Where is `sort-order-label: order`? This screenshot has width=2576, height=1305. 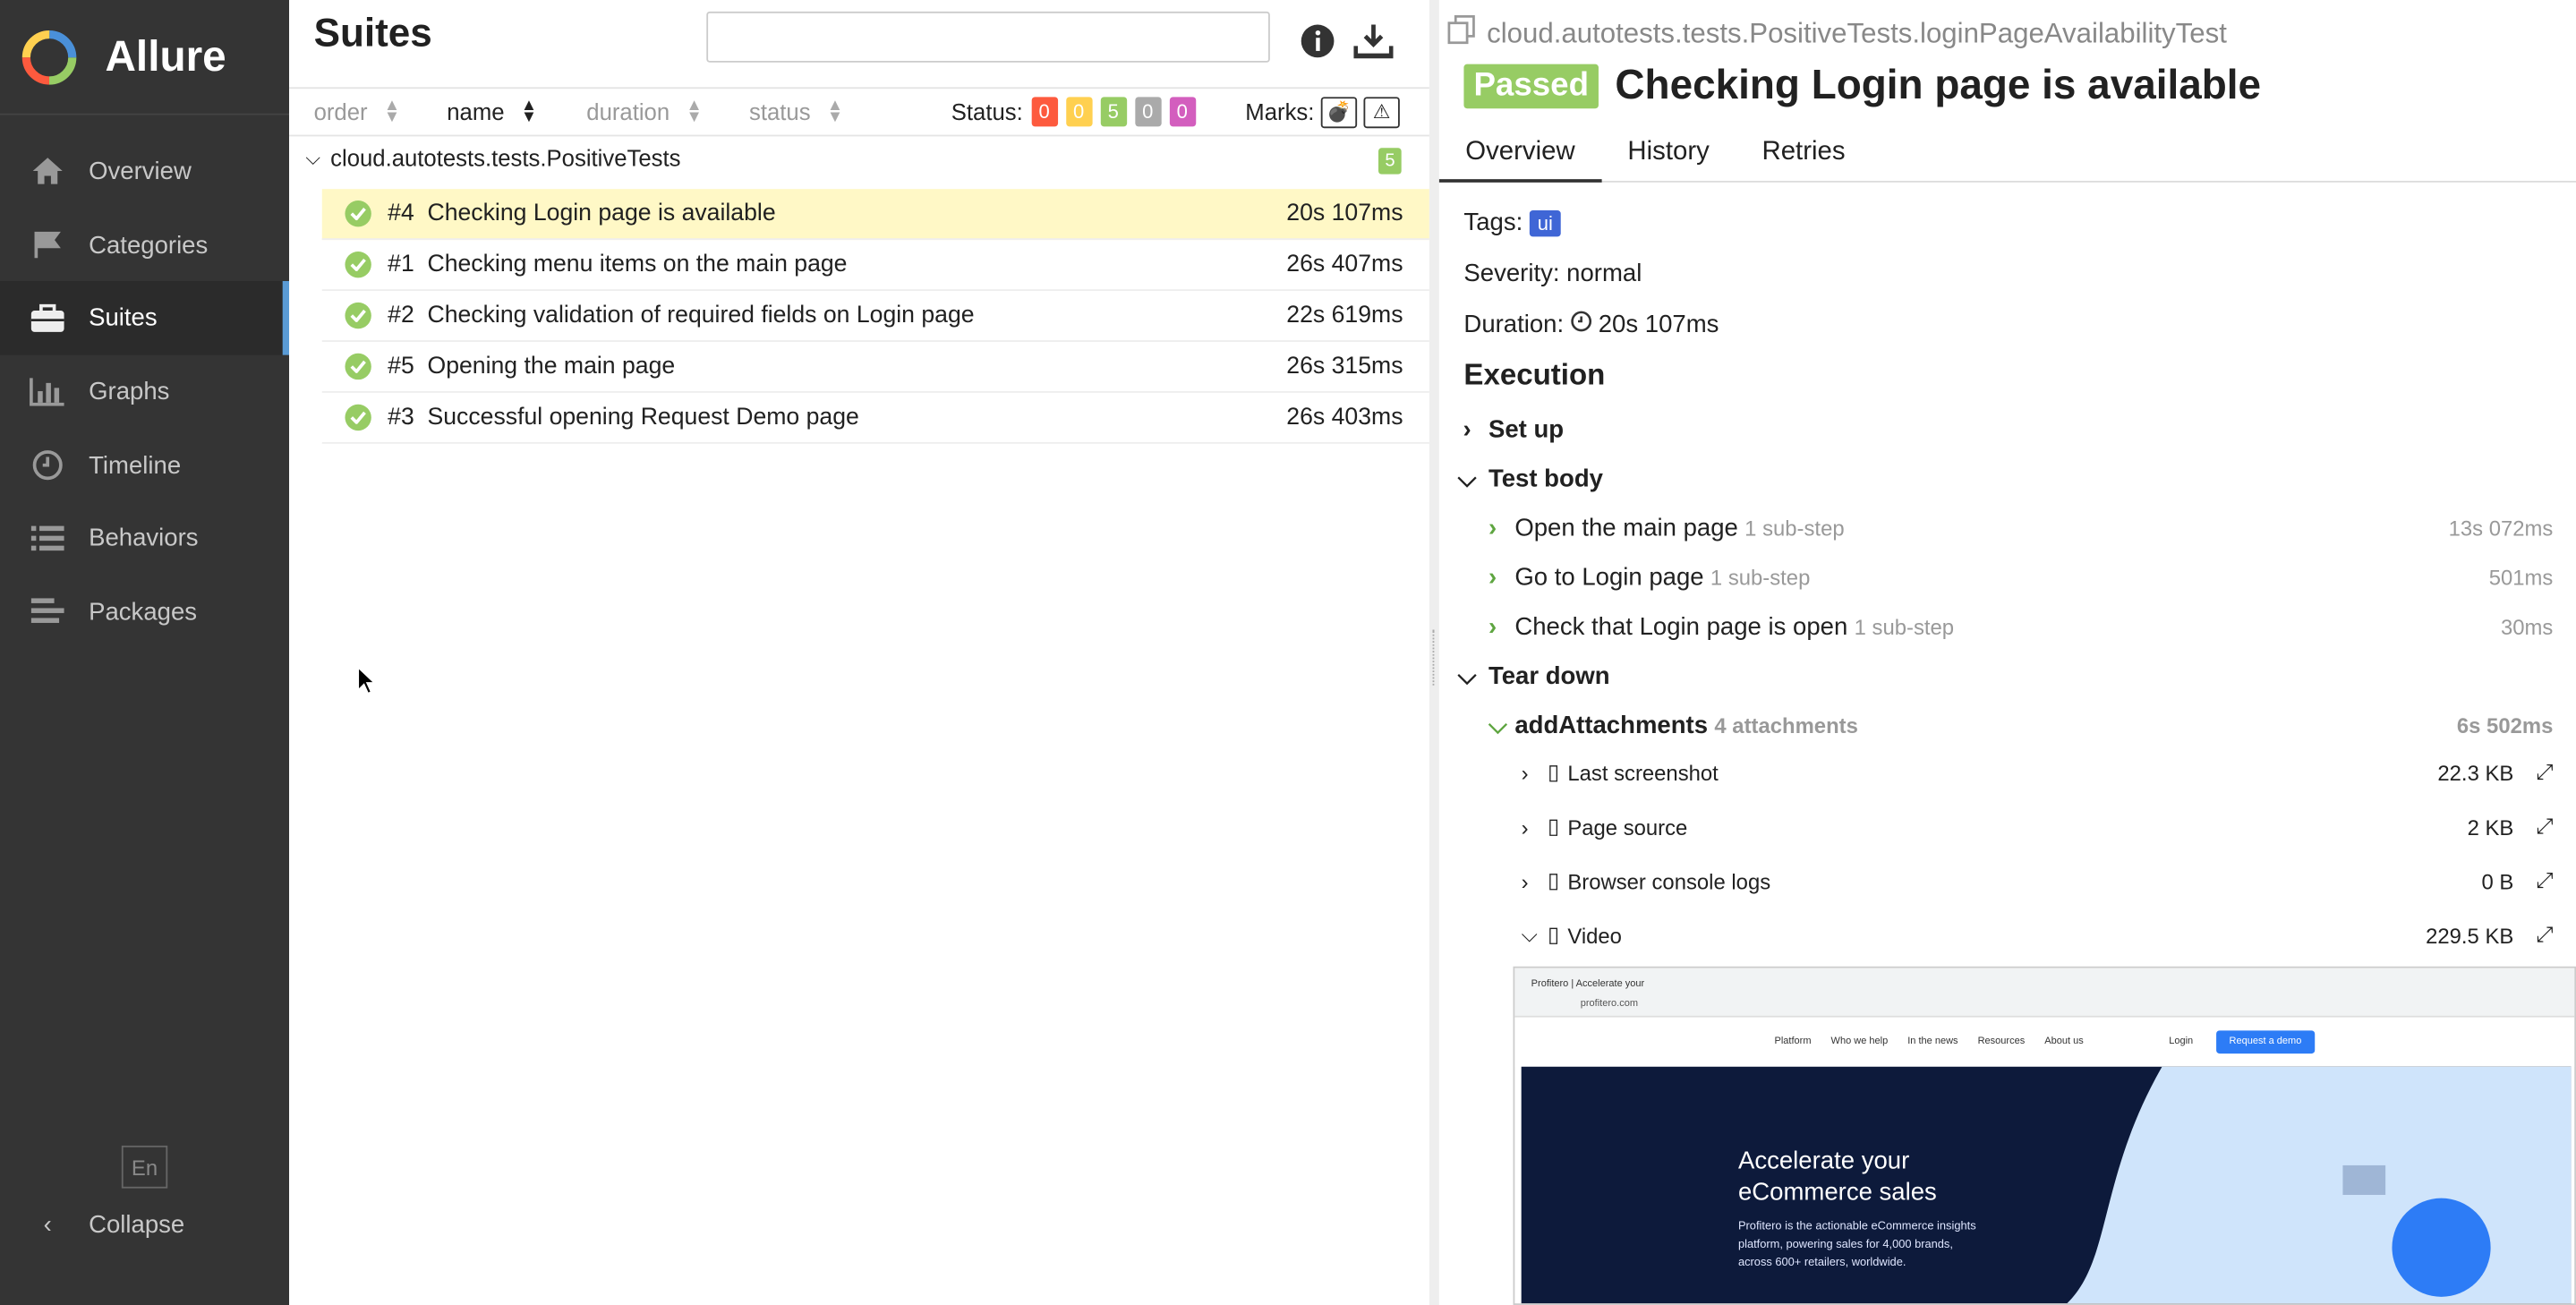 sort-order-label: order is located at coordinates (340, 111).